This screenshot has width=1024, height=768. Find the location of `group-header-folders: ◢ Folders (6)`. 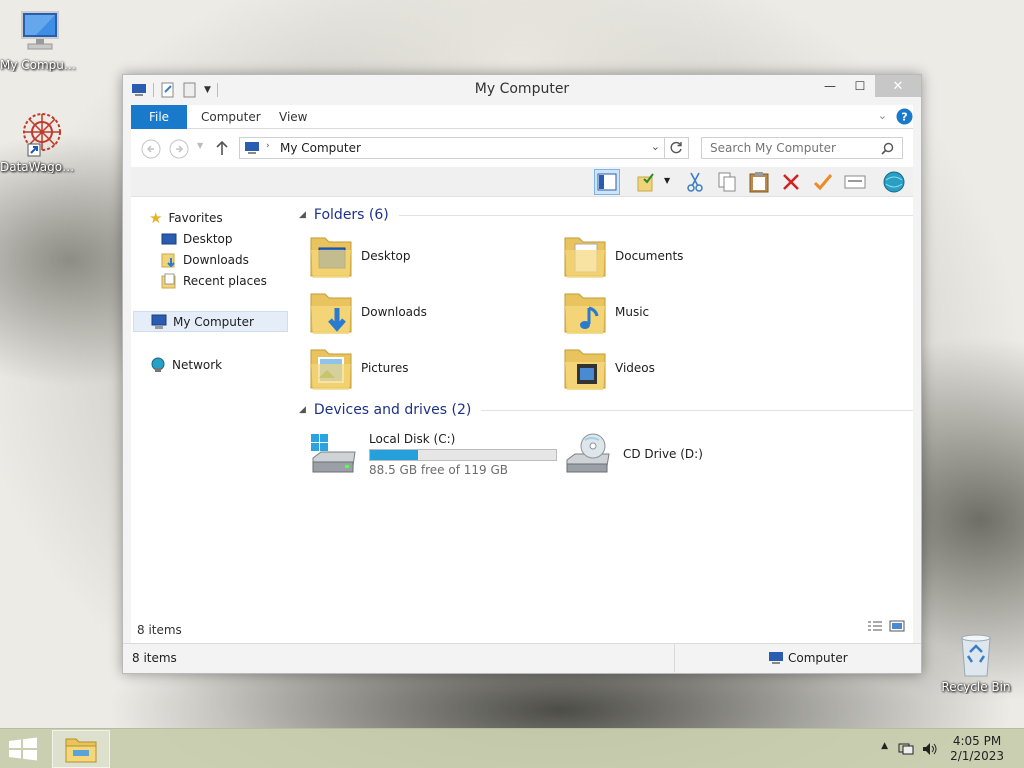

group-header-folders: ◢ Folders (6) is located at coordinates (606, 215).